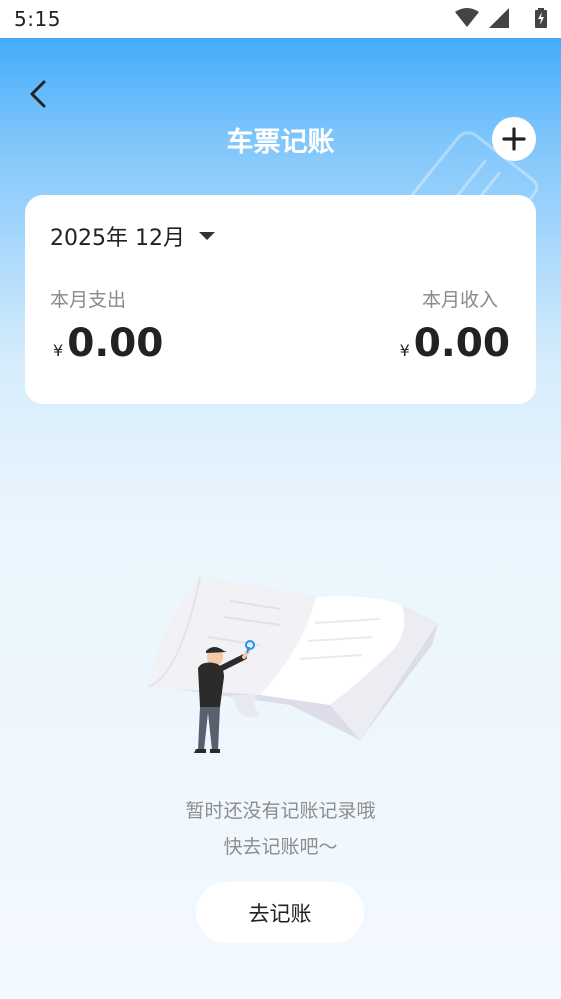 The height and width of the screenshot is (999, 561). I want to click on plus-icon, so click(514, 139).